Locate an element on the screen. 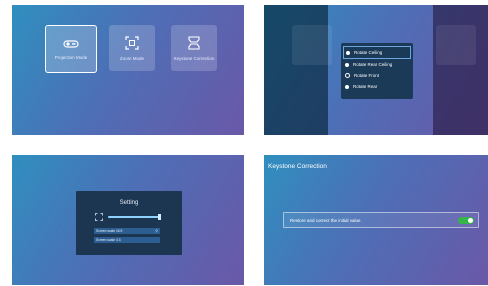 Image resolution: width=488 pixels, height=286 pixels. zoom-slider is located at coordinates (131, 217).